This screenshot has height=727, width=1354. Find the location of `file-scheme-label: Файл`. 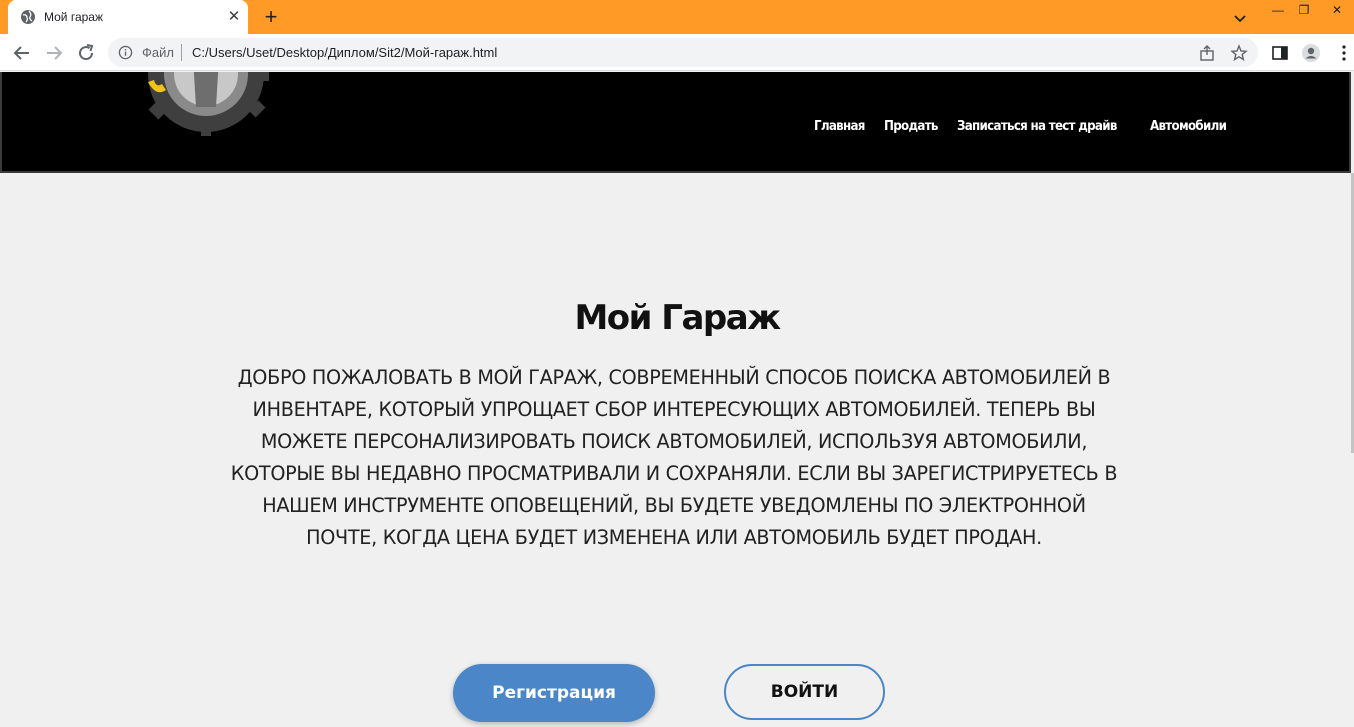

file-scheme-label: Файл is located at coordinates (158, 52).